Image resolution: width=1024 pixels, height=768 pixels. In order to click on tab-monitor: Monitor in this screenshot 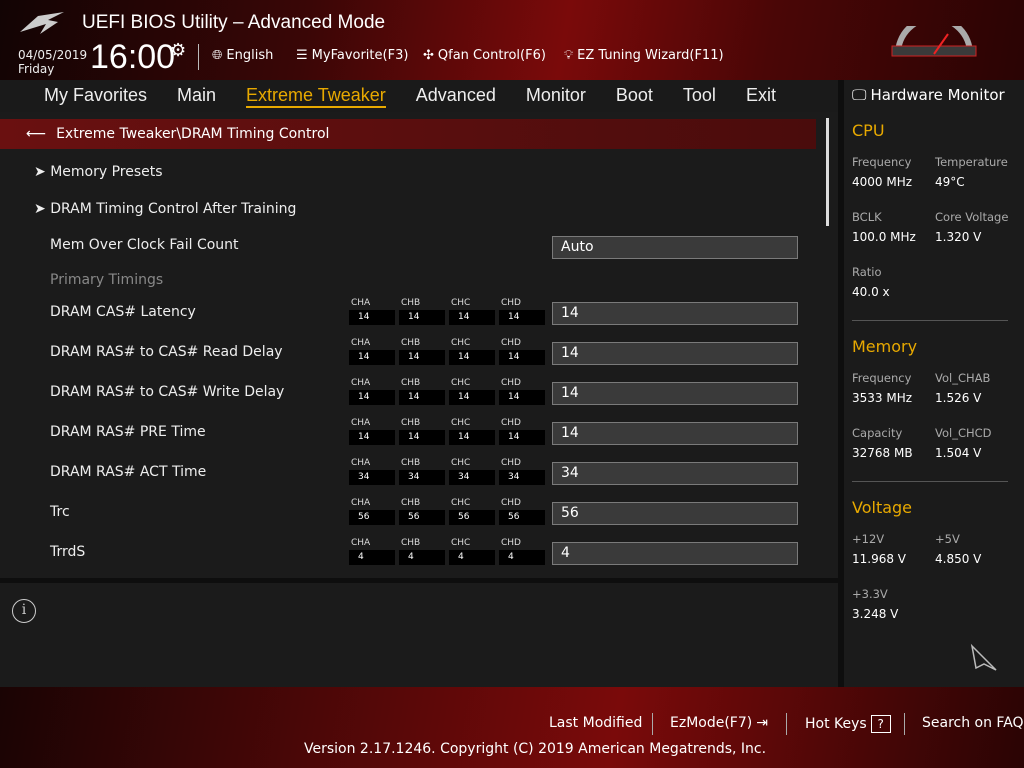, I will do `click(556, 96)`.